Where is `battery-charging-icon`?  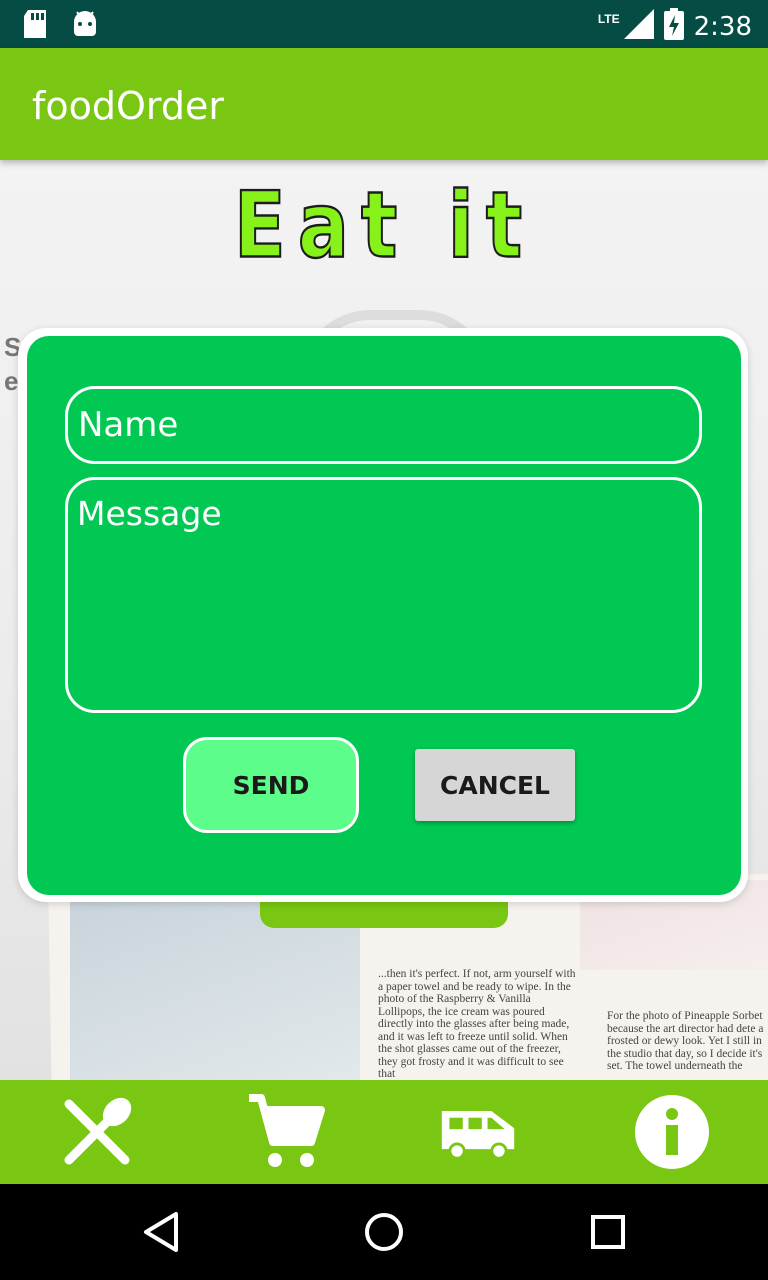 battery-charging-icon is located at coordinates (673, 26).